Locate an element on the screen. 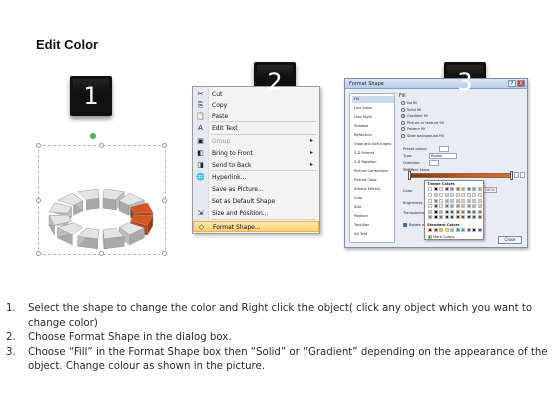  category-text-box: Text Box is located at coordinates (373, 225).